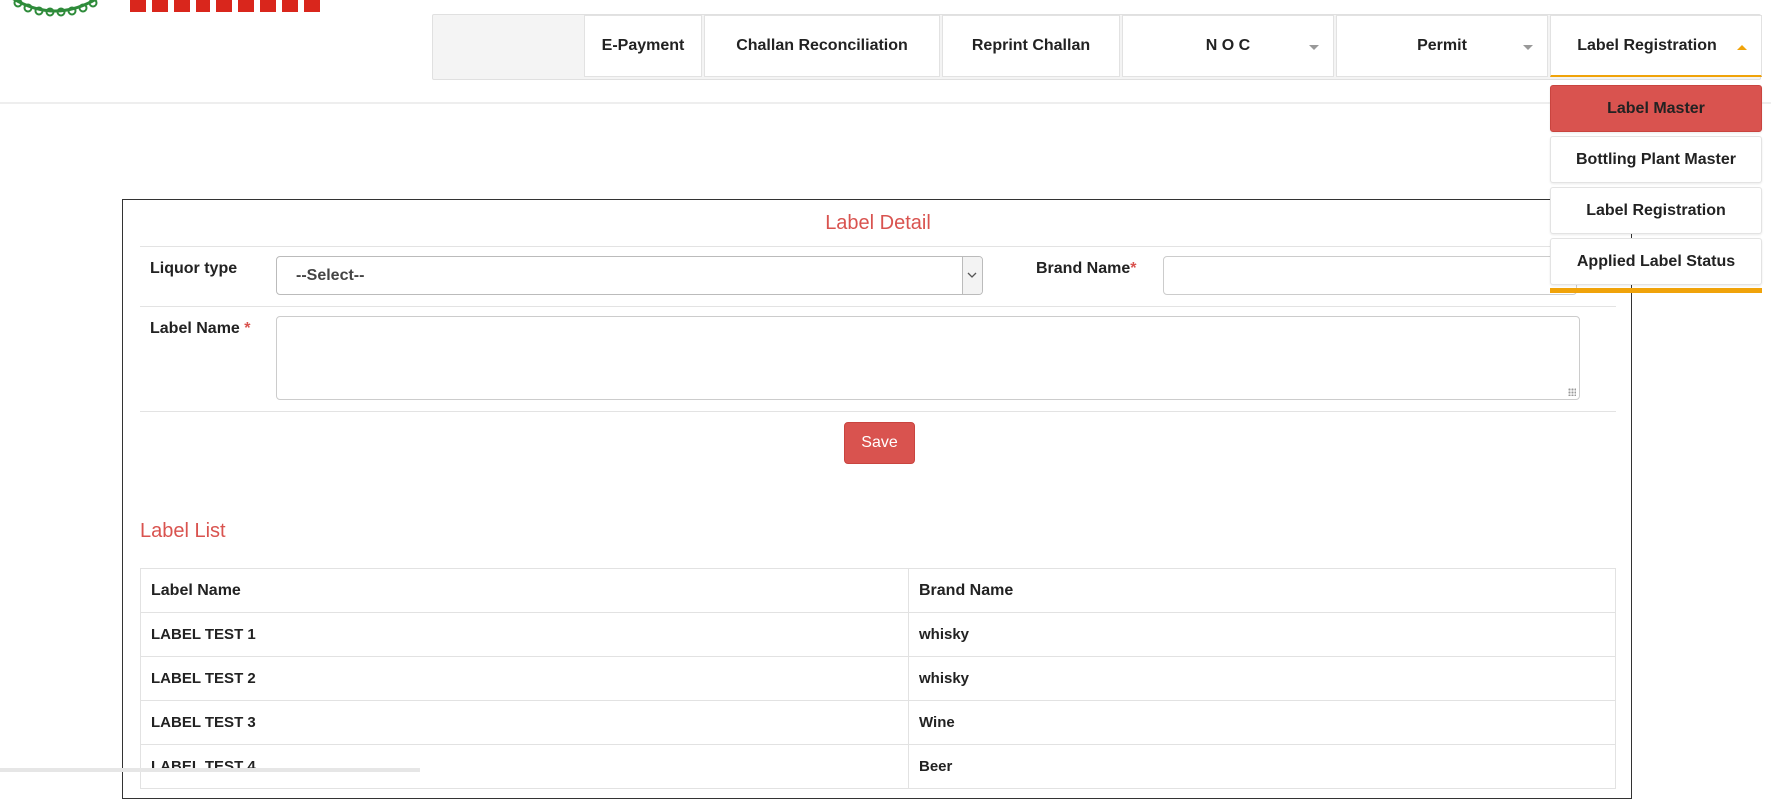  I want to click on nav-label-registration-label: Label Registration, so click(1647, 45).